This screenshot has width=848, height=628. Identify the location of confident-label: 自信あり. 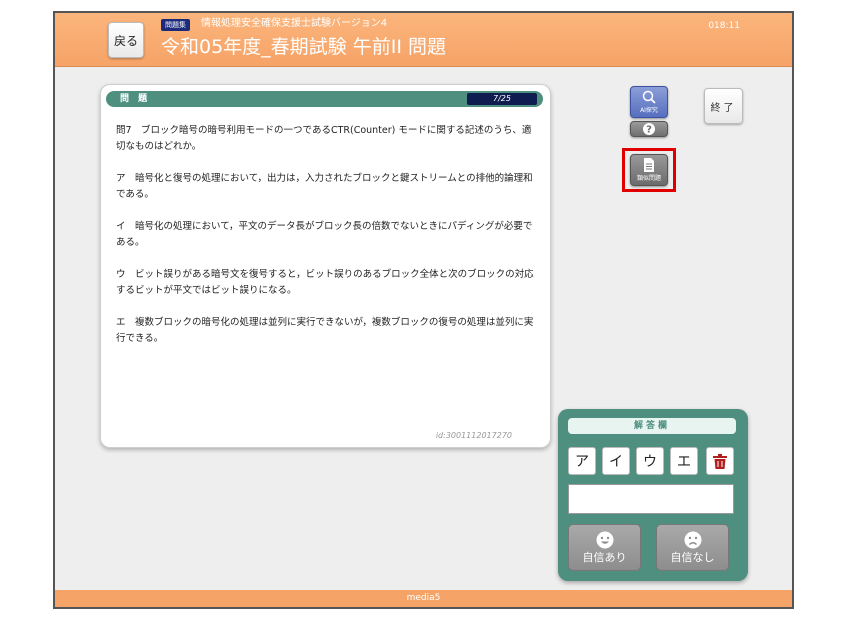
(604, 557).